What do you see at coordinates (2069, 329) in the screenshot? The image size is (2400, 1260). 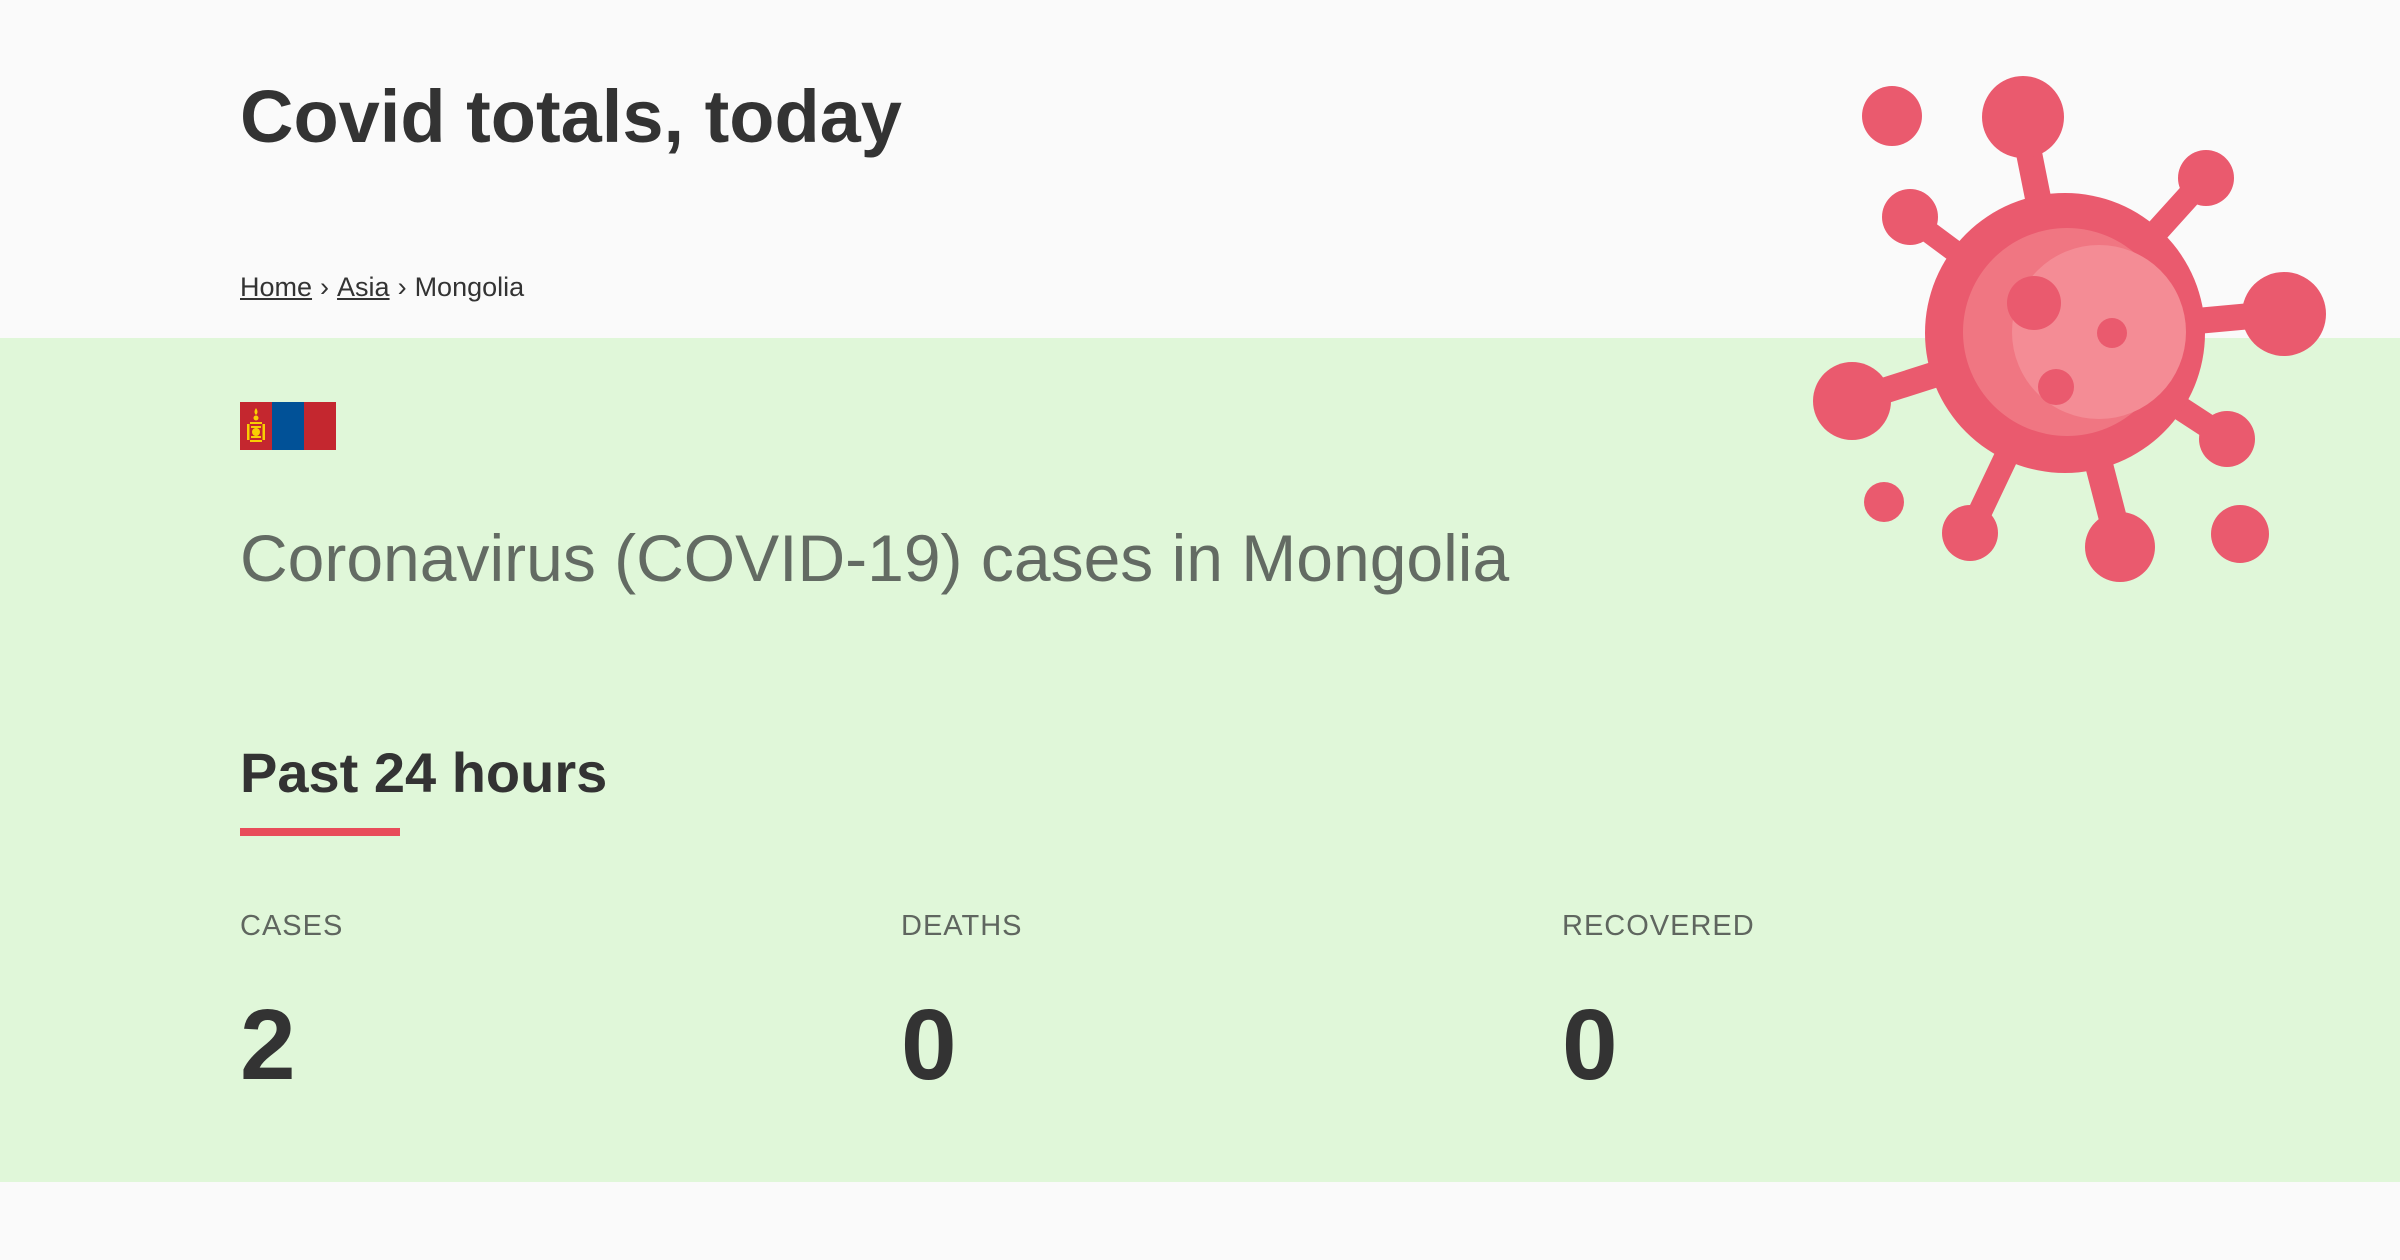 I see `virus-icon` at bounding box center [2069, 329].